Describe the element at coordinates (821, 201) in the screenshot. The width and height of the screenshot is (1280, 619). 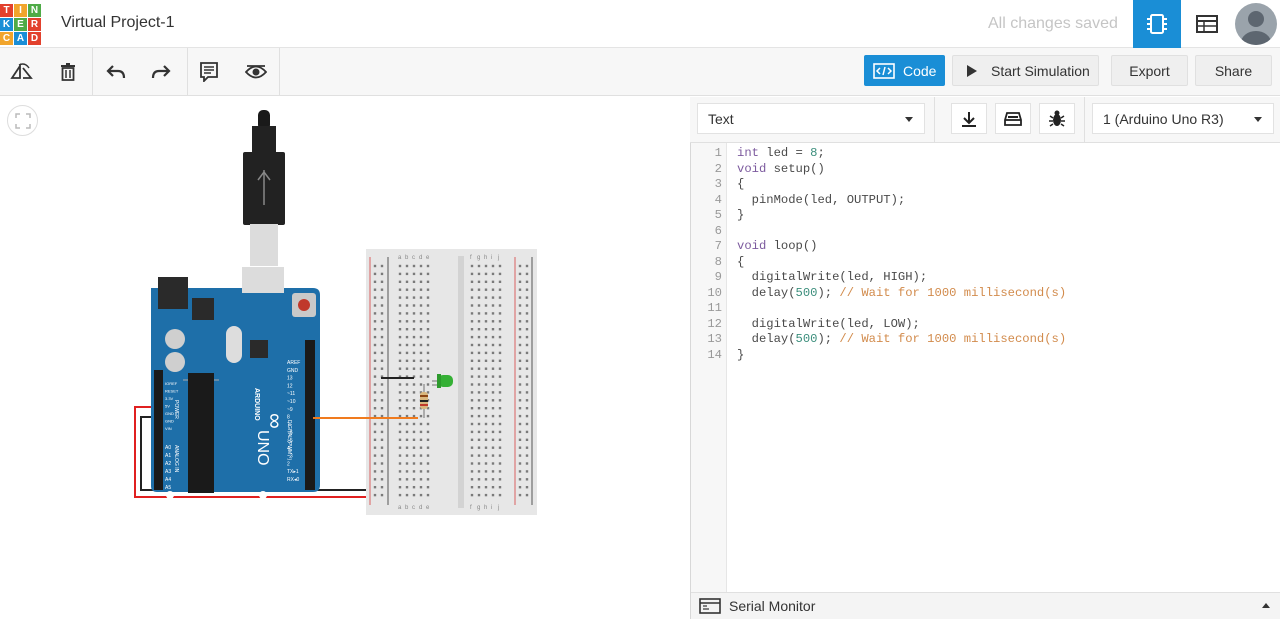
I see `code-text: pinMode(led, OUTPUT);` at that location.